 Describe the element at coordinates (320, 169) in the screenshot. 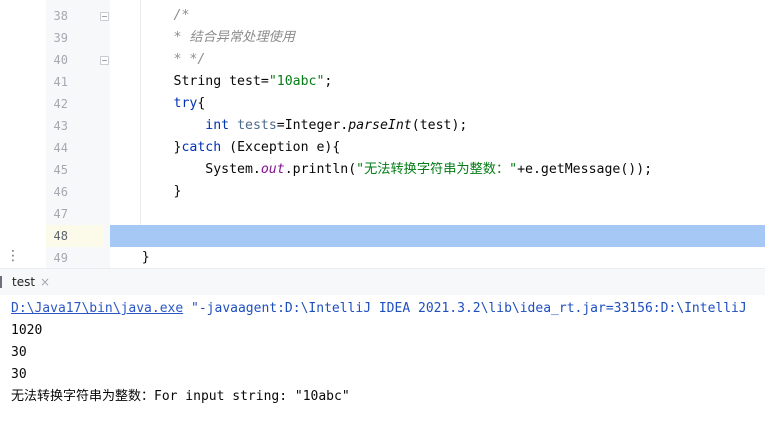

I see `code-text: .println(` at that location.